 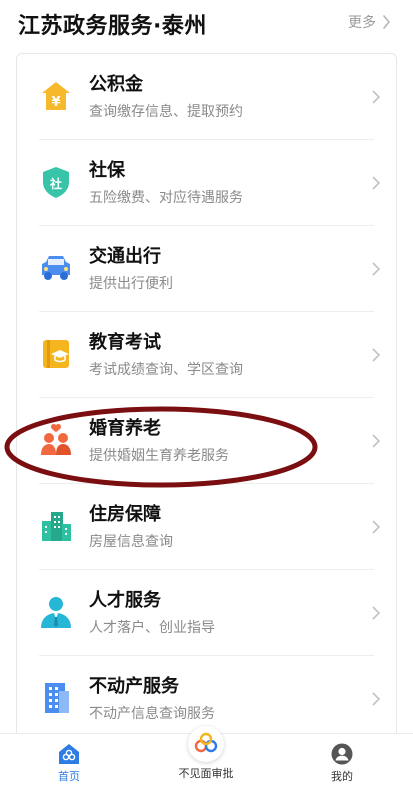 I want to click on service-item-talent: 人才服务 人才落户、创业指导, so click(x=206, y=613).